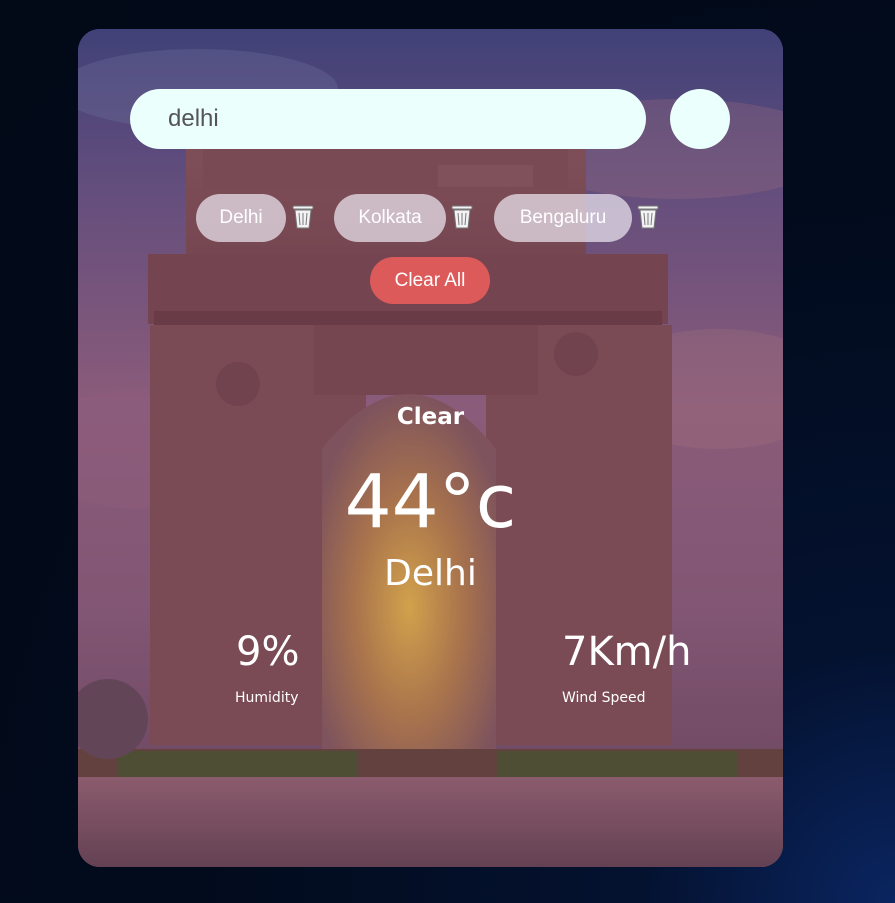 The height and width of the screenshot is (903, 895). I want to click on search-button, so click(700, 119).